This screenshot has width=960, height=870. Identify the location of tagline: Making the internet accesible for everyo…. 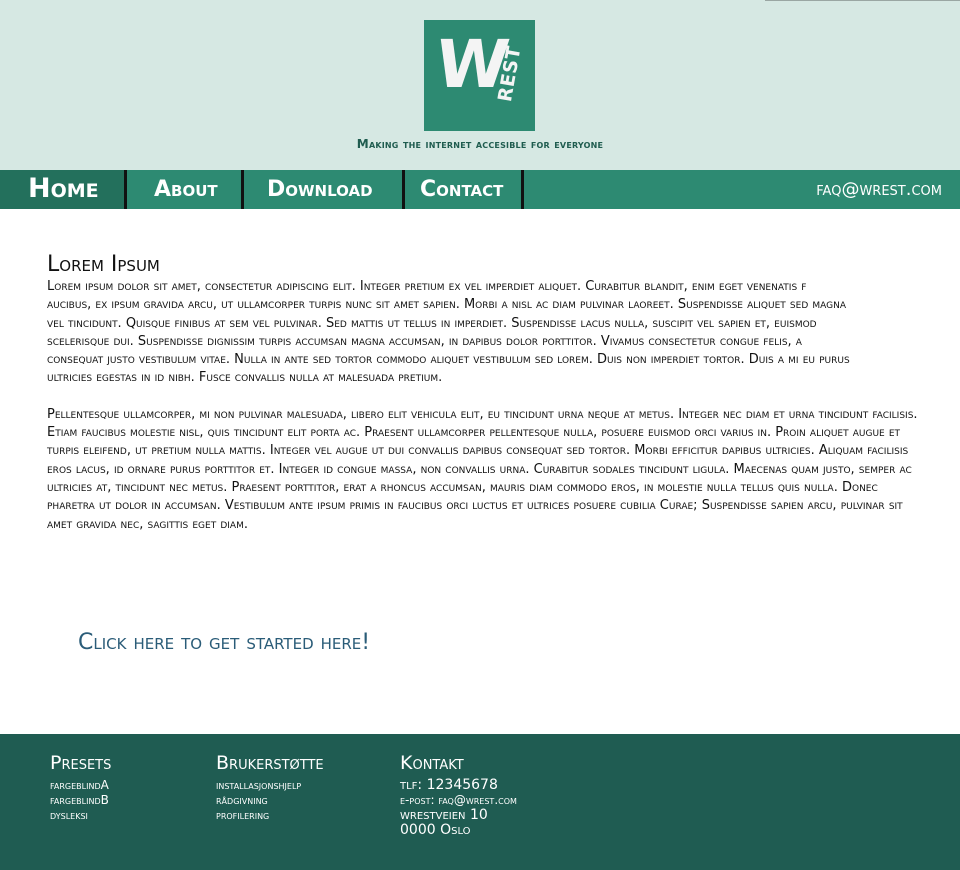
(480, 144).